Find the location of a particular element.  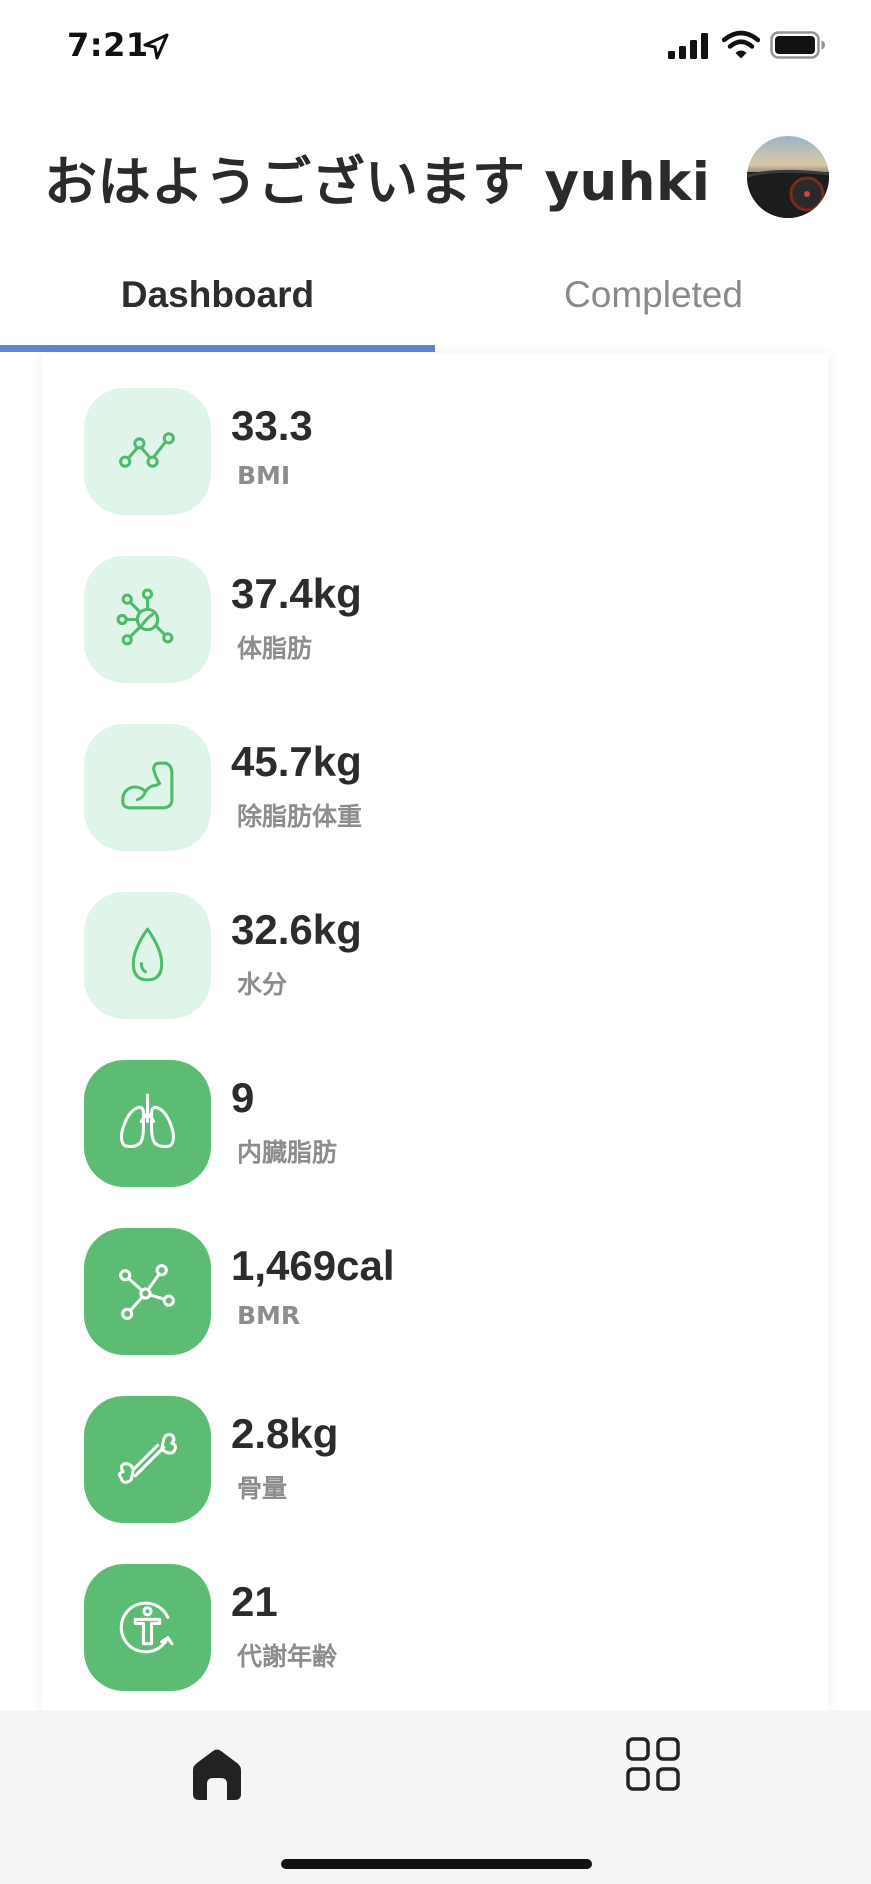

body-cycle-icon is located at coordinates (146, 1627).